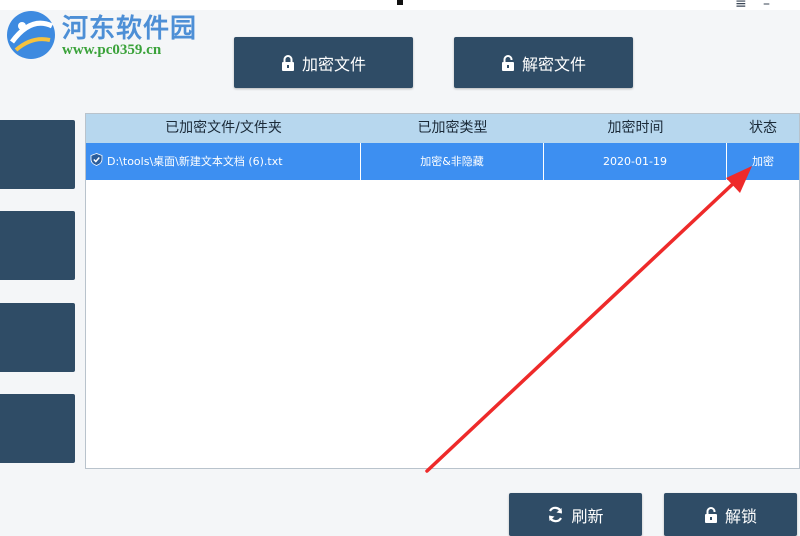 The width and height of the screenshot is (800, 536). I want to click on watermark: 河东软件园 www.pc0359.cn, so click(105, 34).